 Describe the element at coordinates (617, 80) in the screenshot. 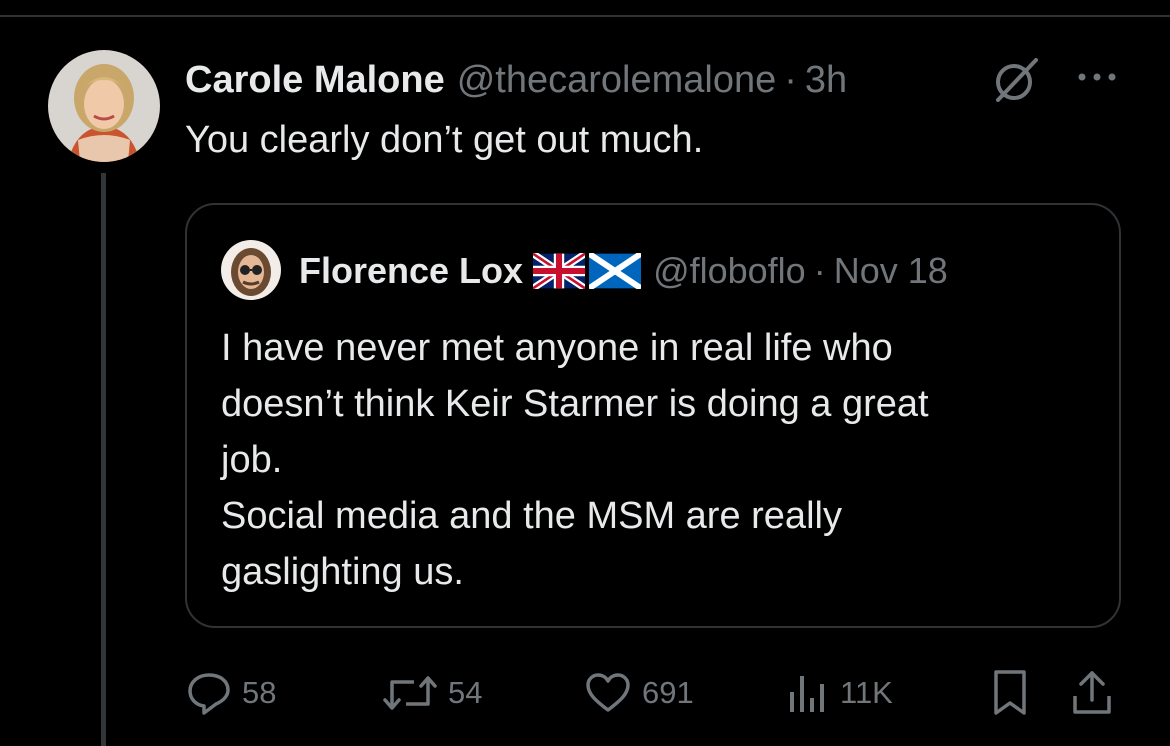

I see `author-handle: @thecarolemalone` at that location.